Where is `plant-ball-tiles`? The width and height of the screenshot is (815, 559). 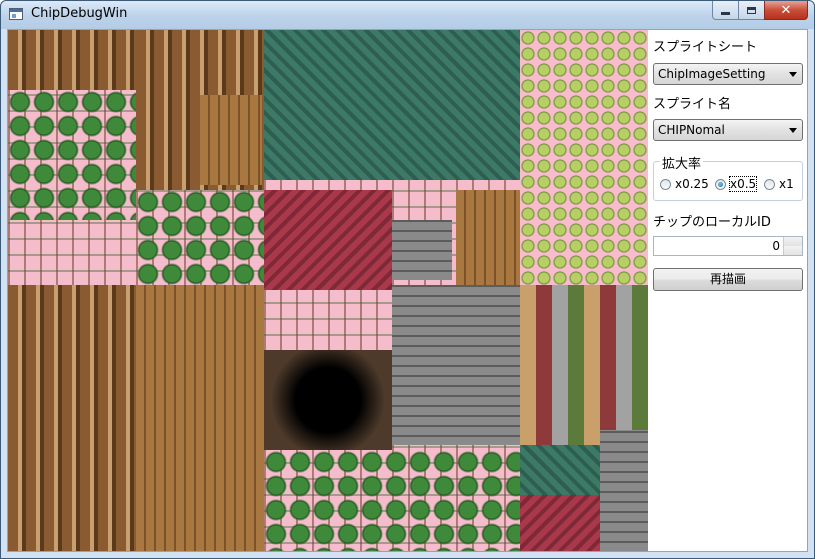 plant-ball-tiles is located at coordinates (584, 157).